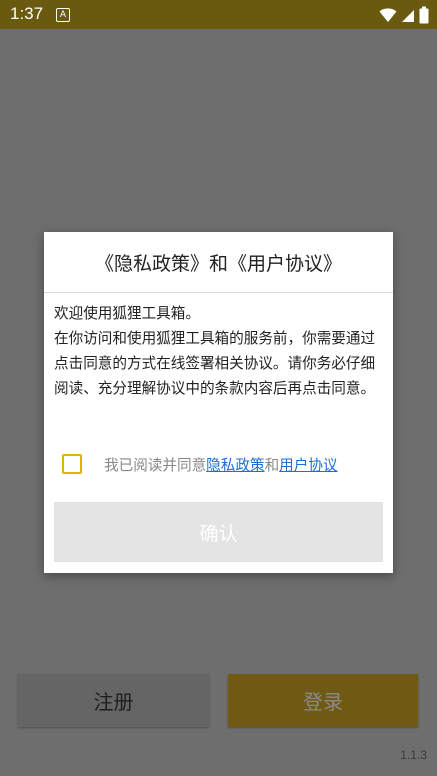 The image size is (437, 776). What do you see at coordinates (218, 263) in the screenshot?
I see `dialog-title: 《隐私政策》和《用户协议》` at bounding box center [218, 263].